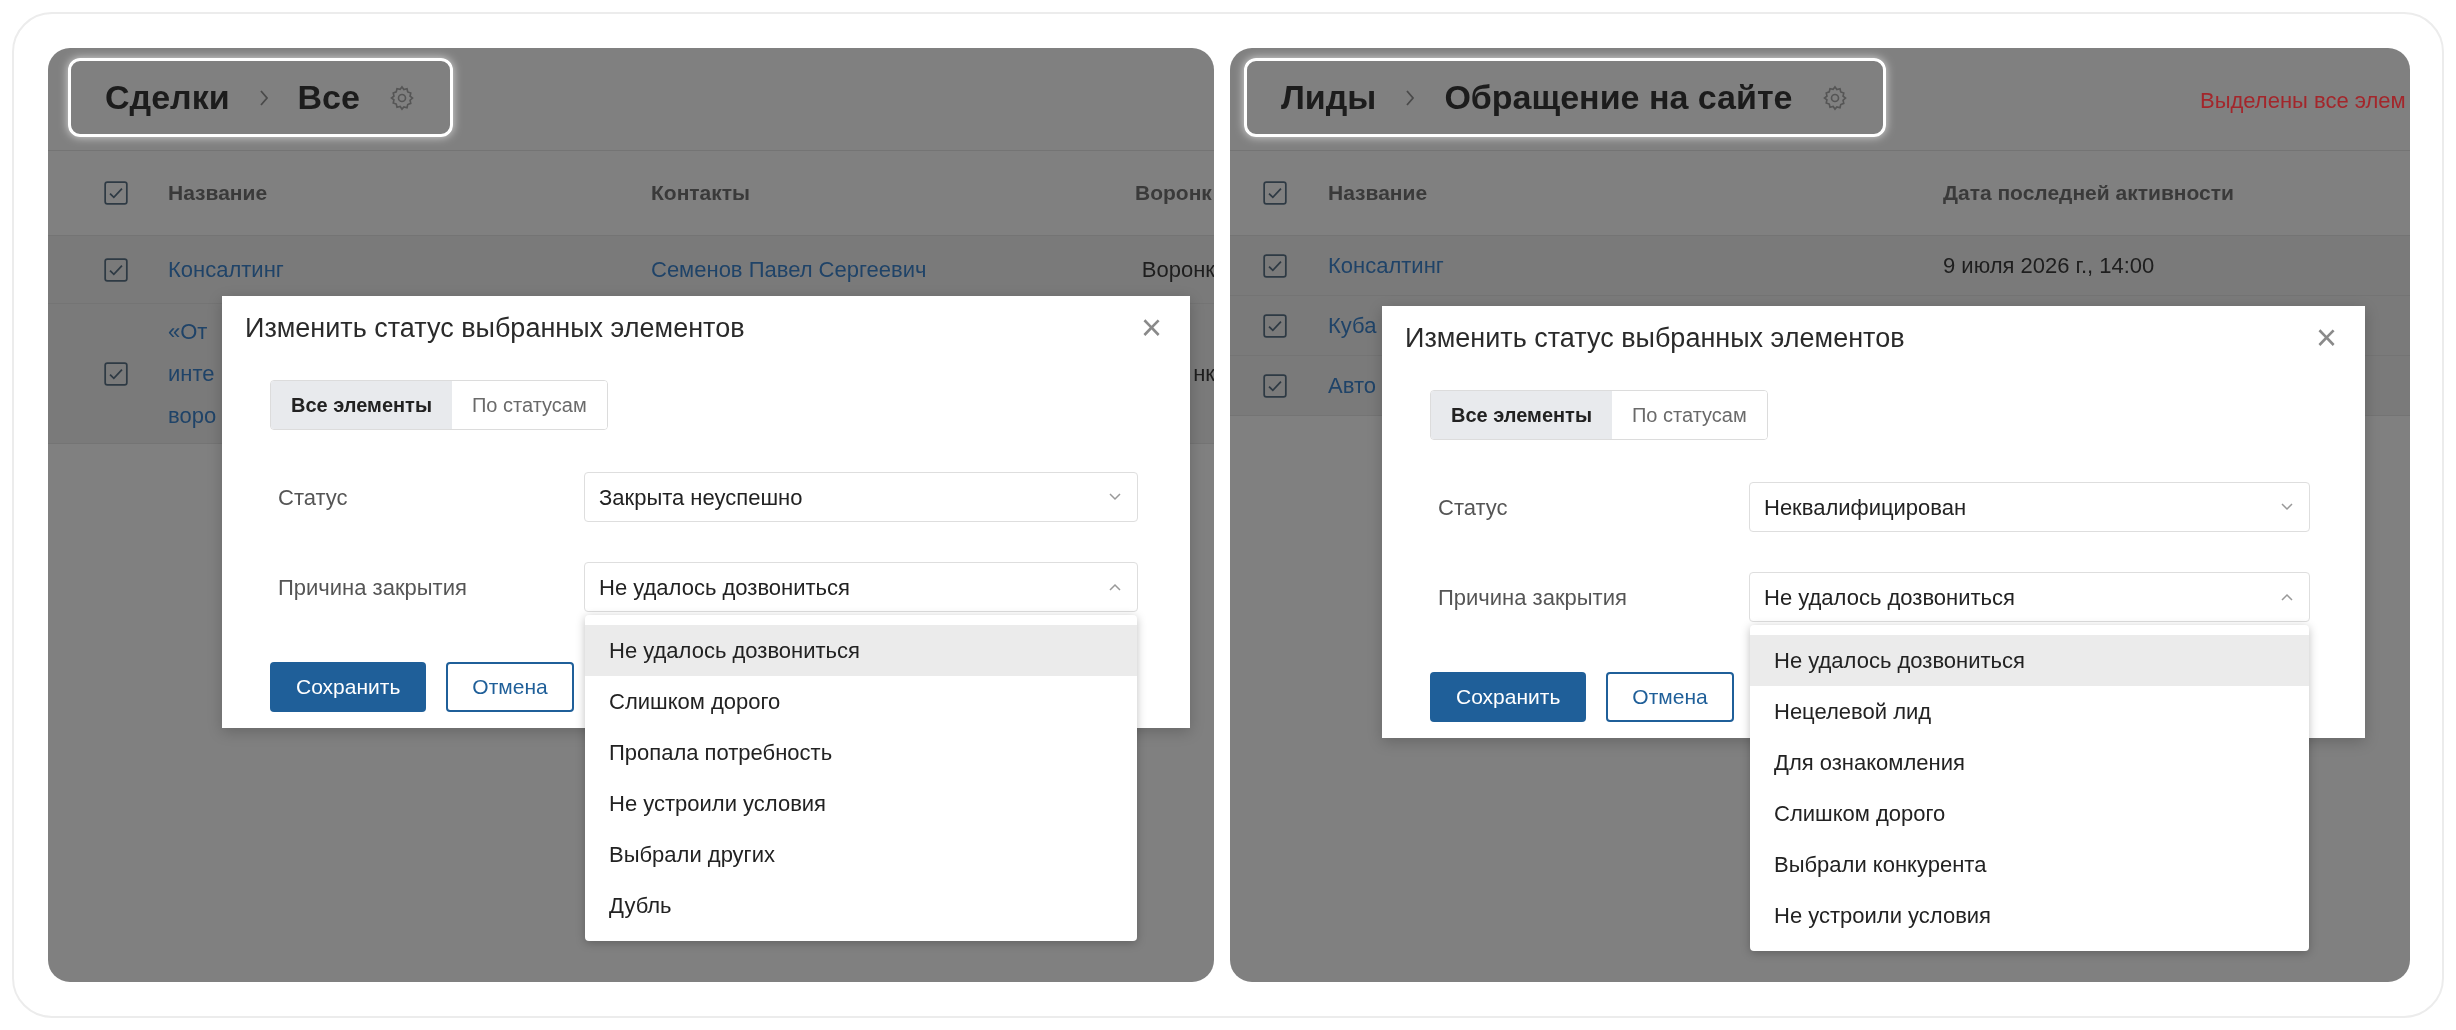  Describe the element at coordinates (2303, 101) in the screenshot. I see `selection-notice: Выделены все элем` at that location.